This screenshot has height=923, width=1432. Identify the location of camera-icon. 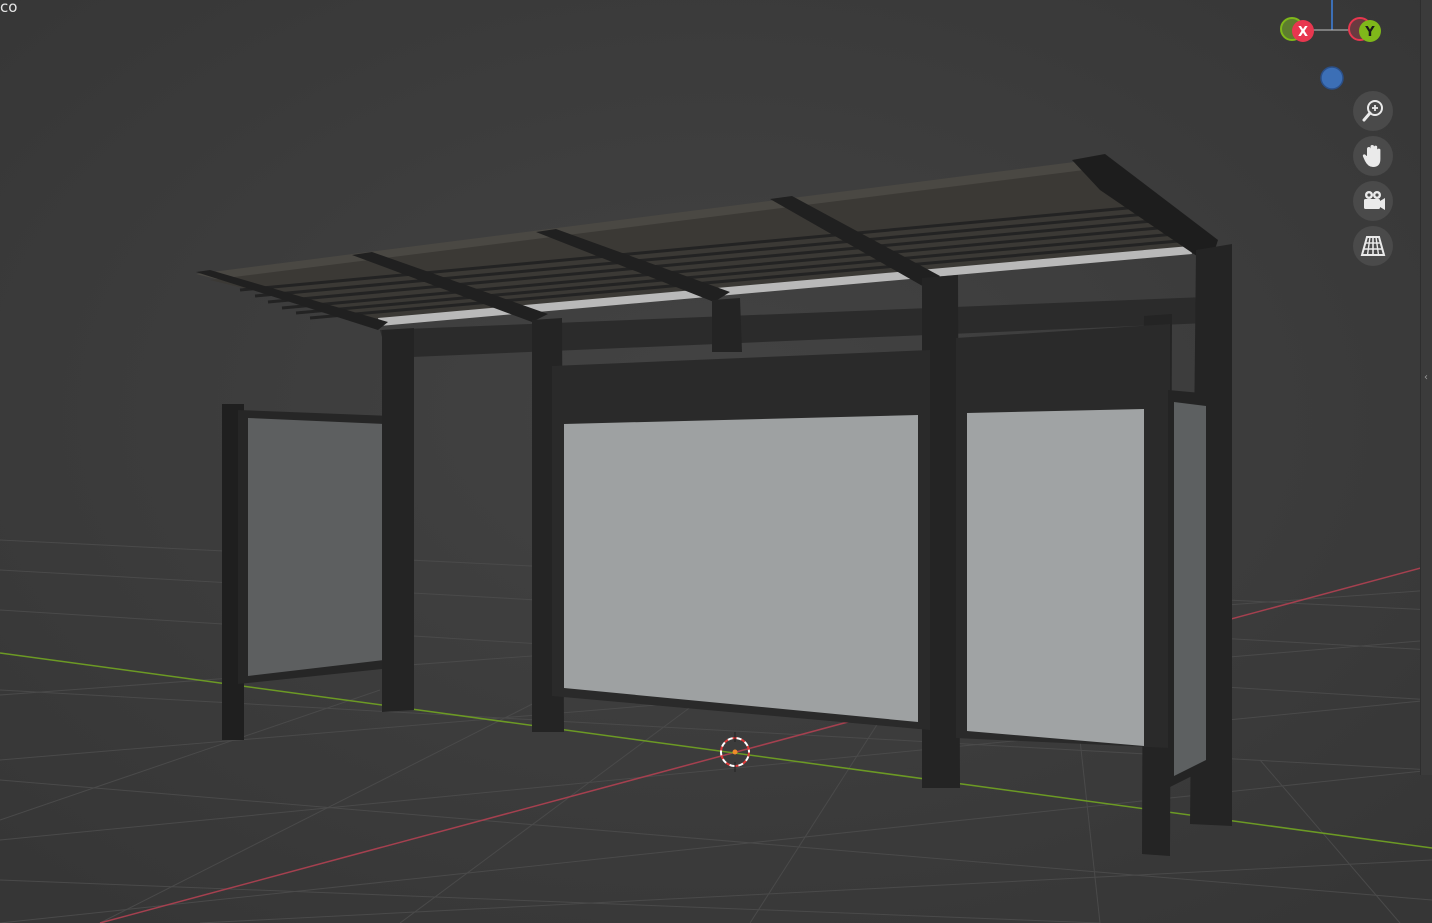
(1374, 200).